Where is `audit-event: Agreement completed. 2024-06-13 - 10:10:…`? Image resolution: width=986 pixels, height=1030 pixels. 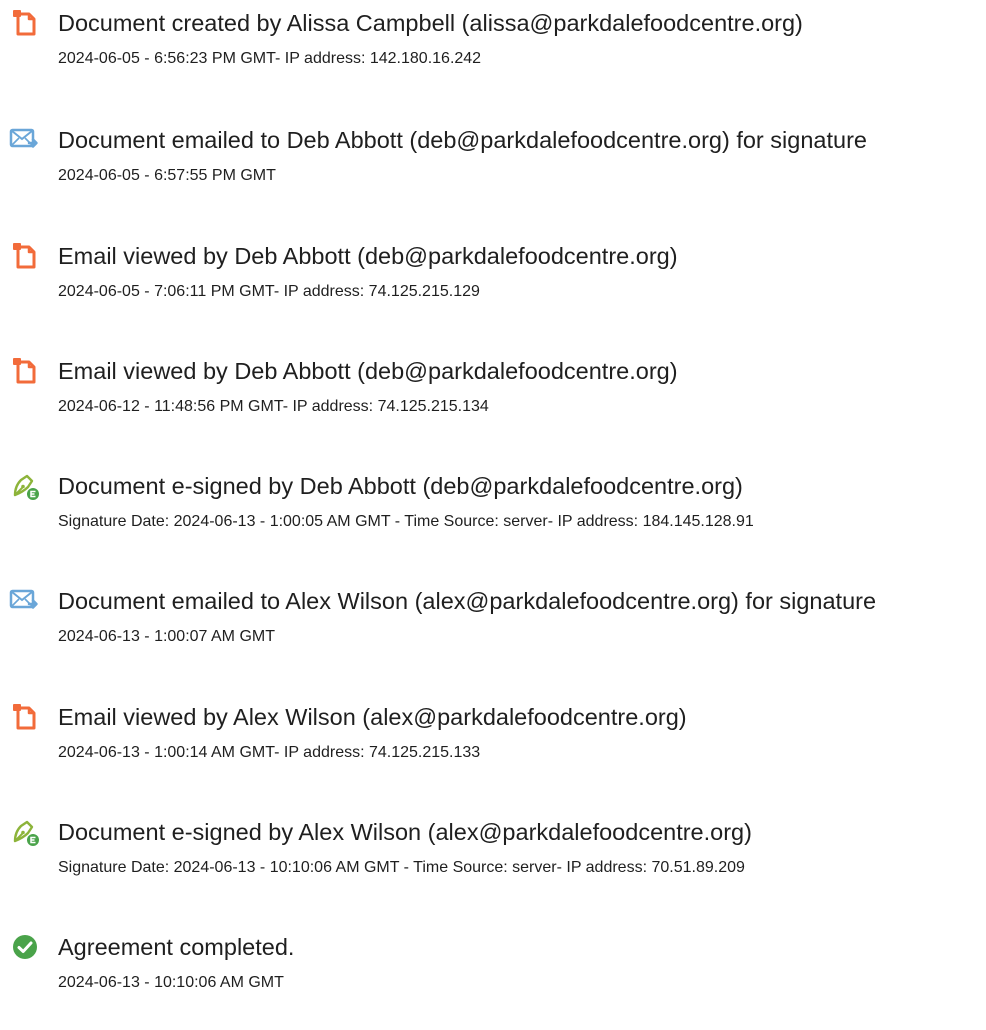
audit-event: Agreement completed. 2024-06-13 - 10:10:… is located at coordinates (493, 980).